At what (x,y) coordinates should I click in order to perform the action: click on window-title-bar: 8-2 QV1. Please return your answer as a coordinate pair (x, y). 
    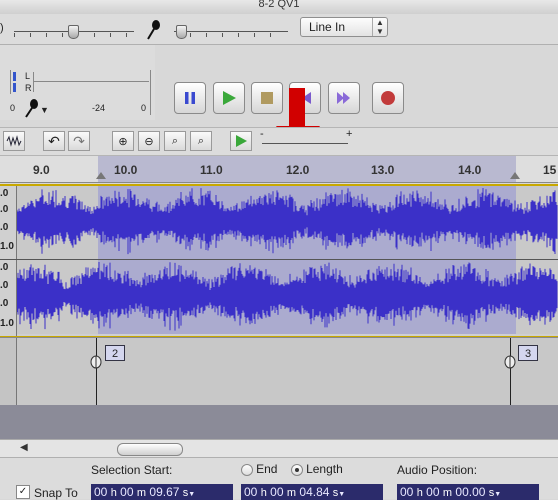
    Looking at the image, I should click on (279, 7).